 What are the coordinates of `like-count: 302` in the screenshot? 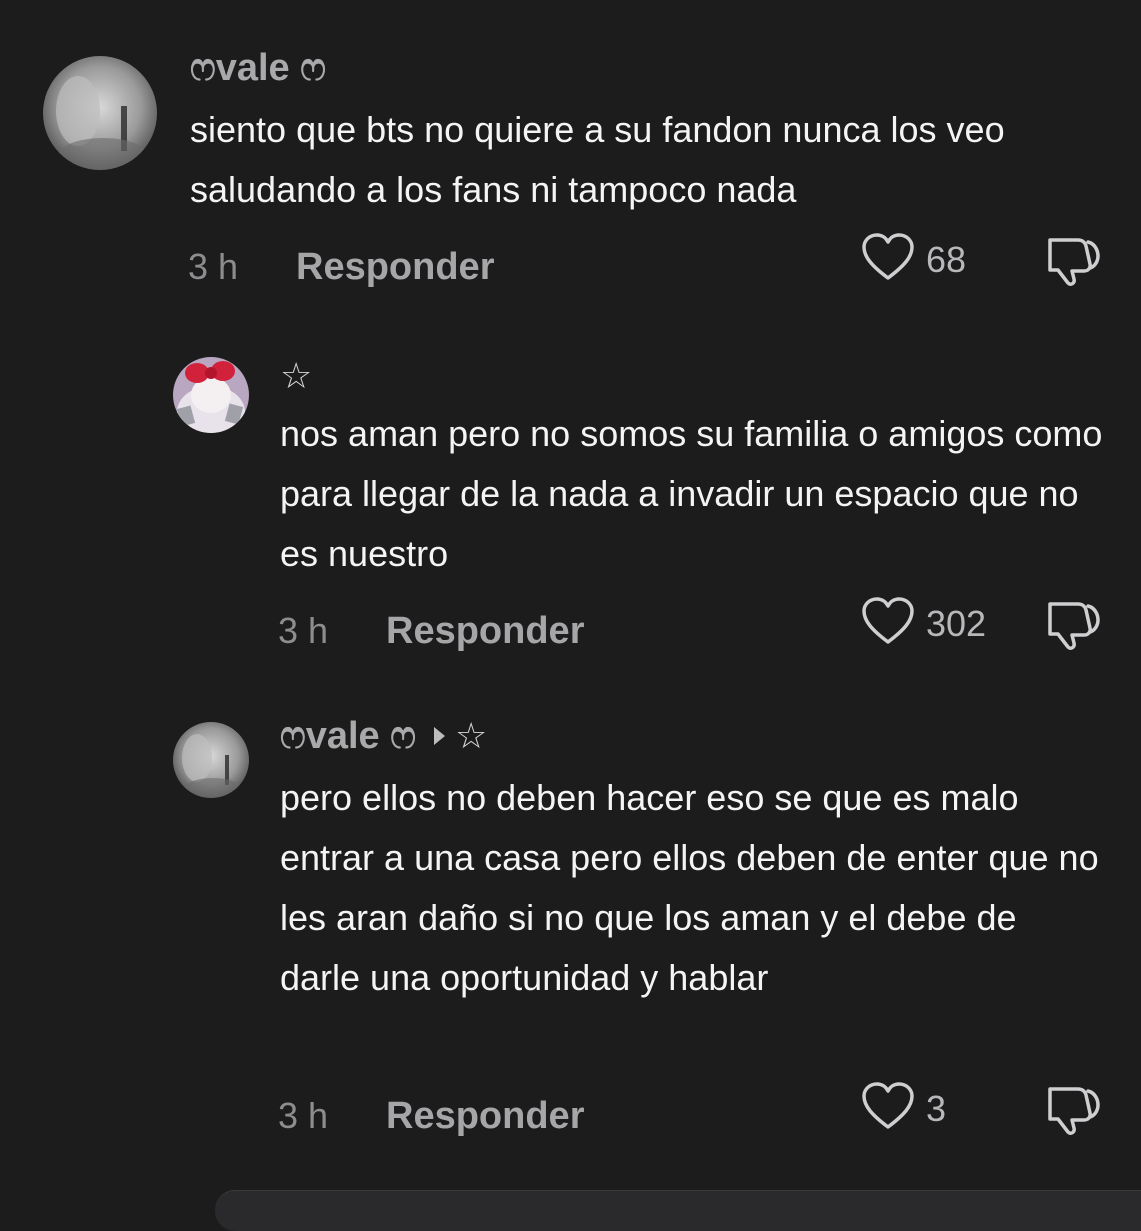 It's located at (956, 623).